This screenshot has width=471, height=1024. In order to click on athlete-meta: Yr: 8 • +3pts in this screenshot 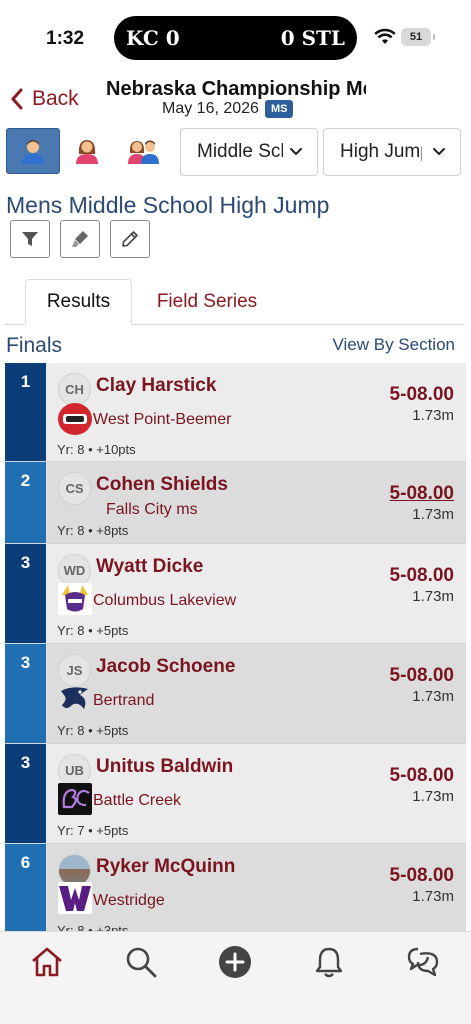, I will do `click(92, 927)`.